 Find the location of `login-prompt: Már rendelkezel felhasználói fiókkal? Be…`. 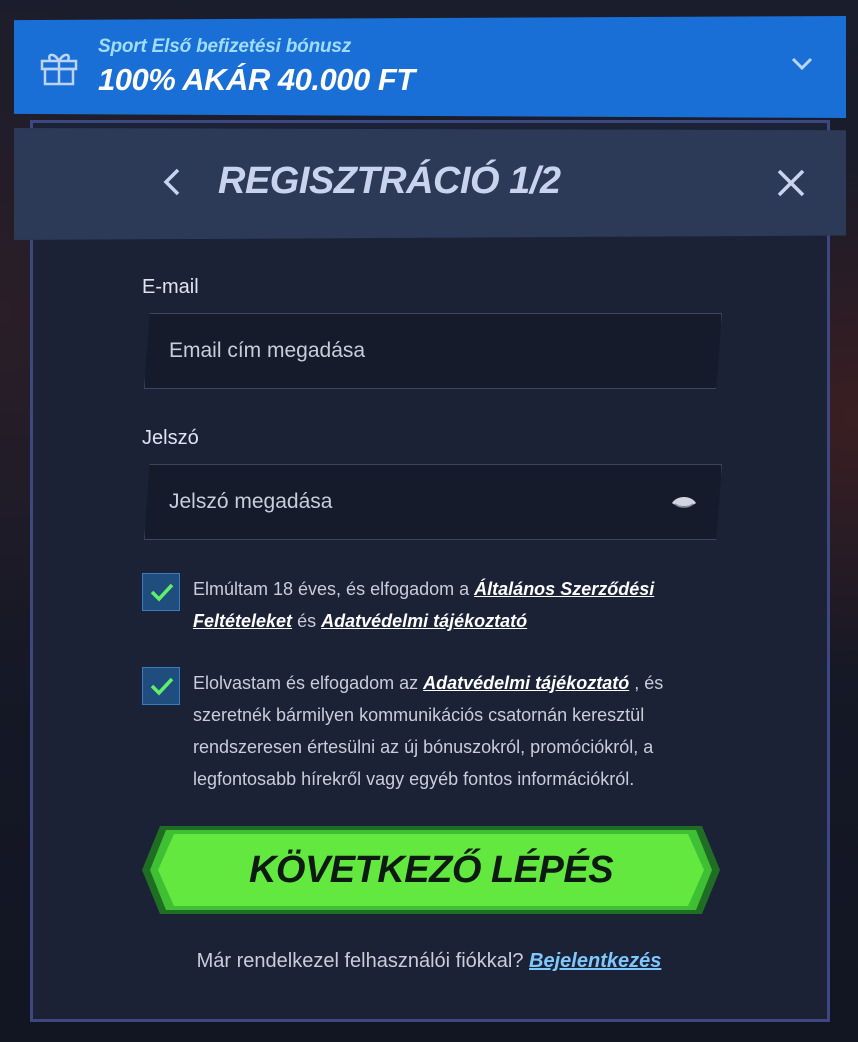

login-prompt: Már rendelkezel felhasználói fiókkal? Be… is located at coordinates (429, 961).